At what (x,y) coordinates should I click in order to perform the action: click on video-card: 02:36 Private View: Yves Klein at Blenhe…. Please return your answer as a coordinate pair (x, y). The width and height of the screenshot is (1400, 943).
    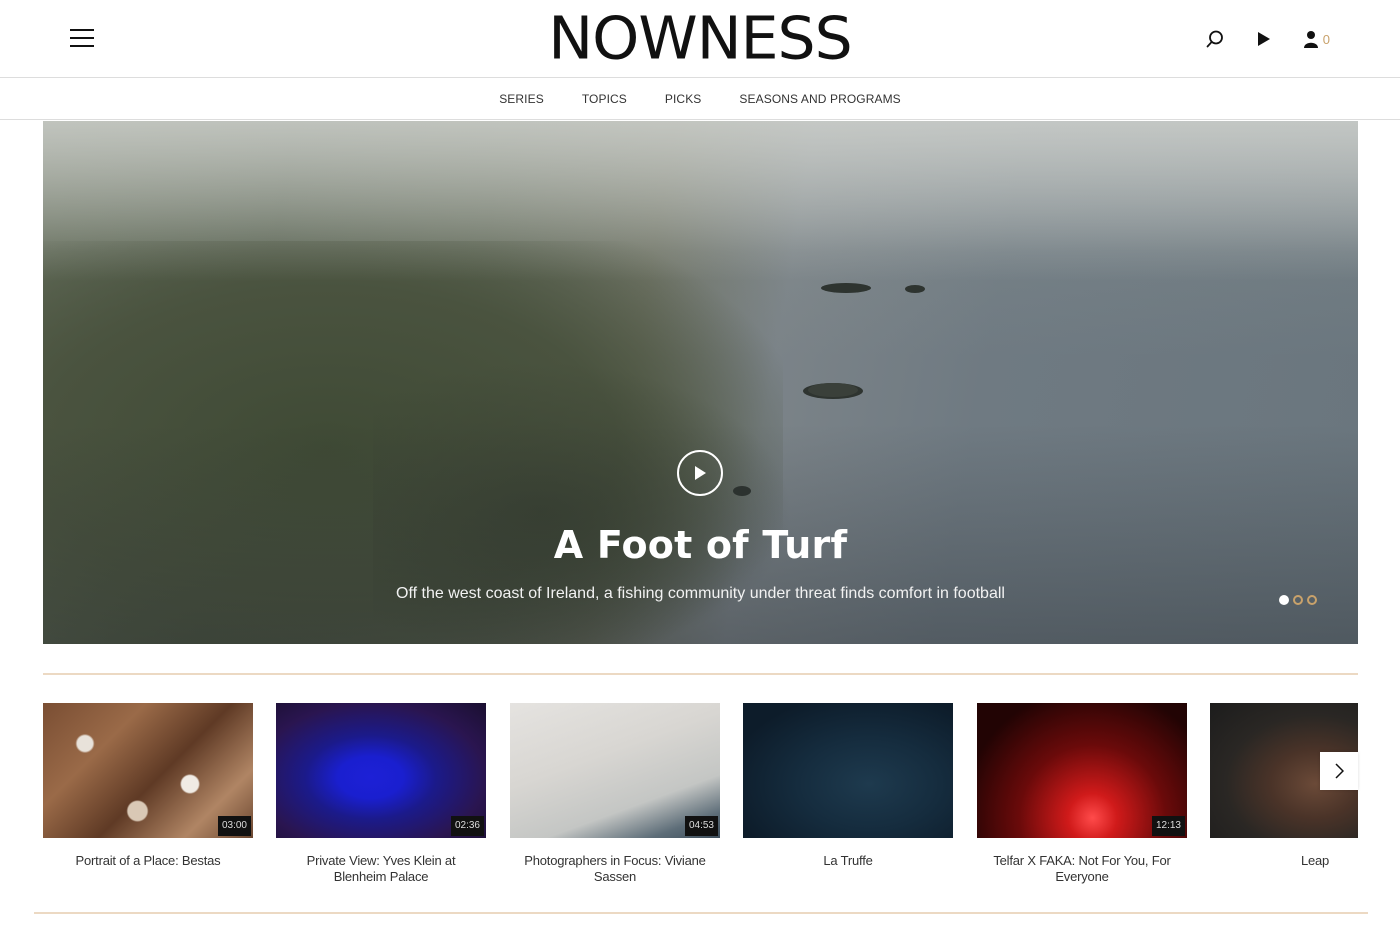
    Looking at the image, I should click on (381, 794).